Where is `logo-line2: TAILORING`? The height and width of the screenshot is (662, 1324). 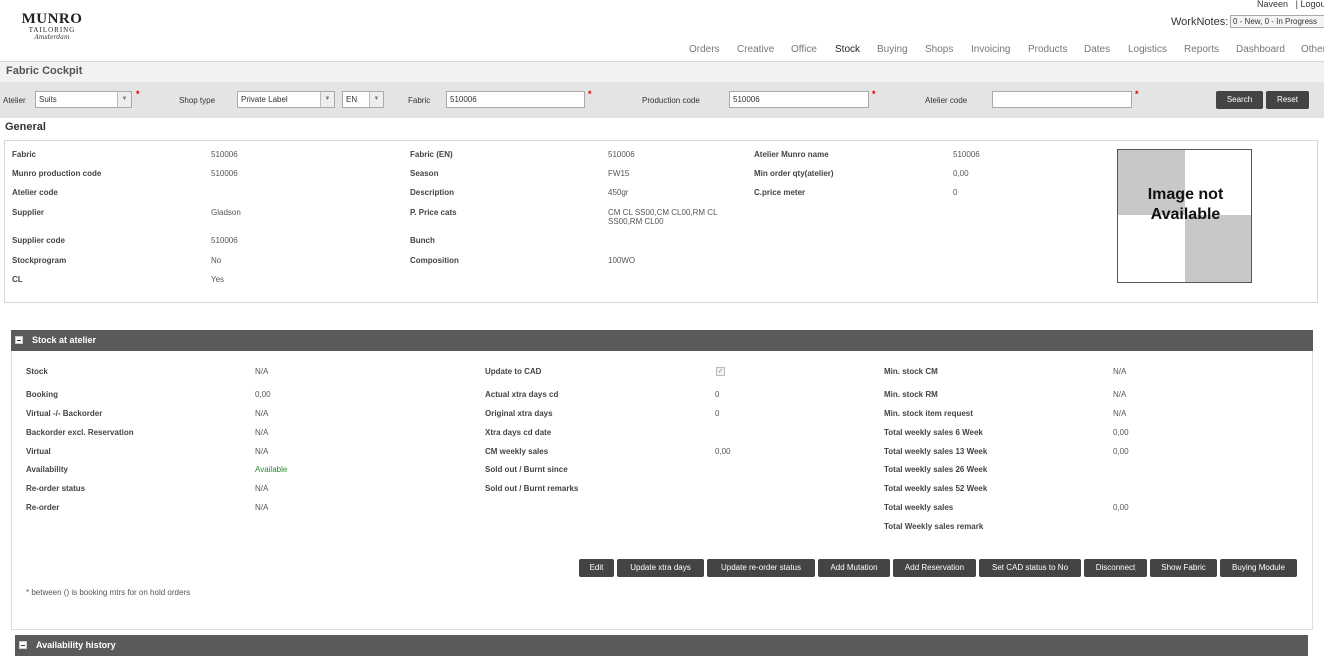 logo-line2: TAILORING is located at coordinates (52, 30).